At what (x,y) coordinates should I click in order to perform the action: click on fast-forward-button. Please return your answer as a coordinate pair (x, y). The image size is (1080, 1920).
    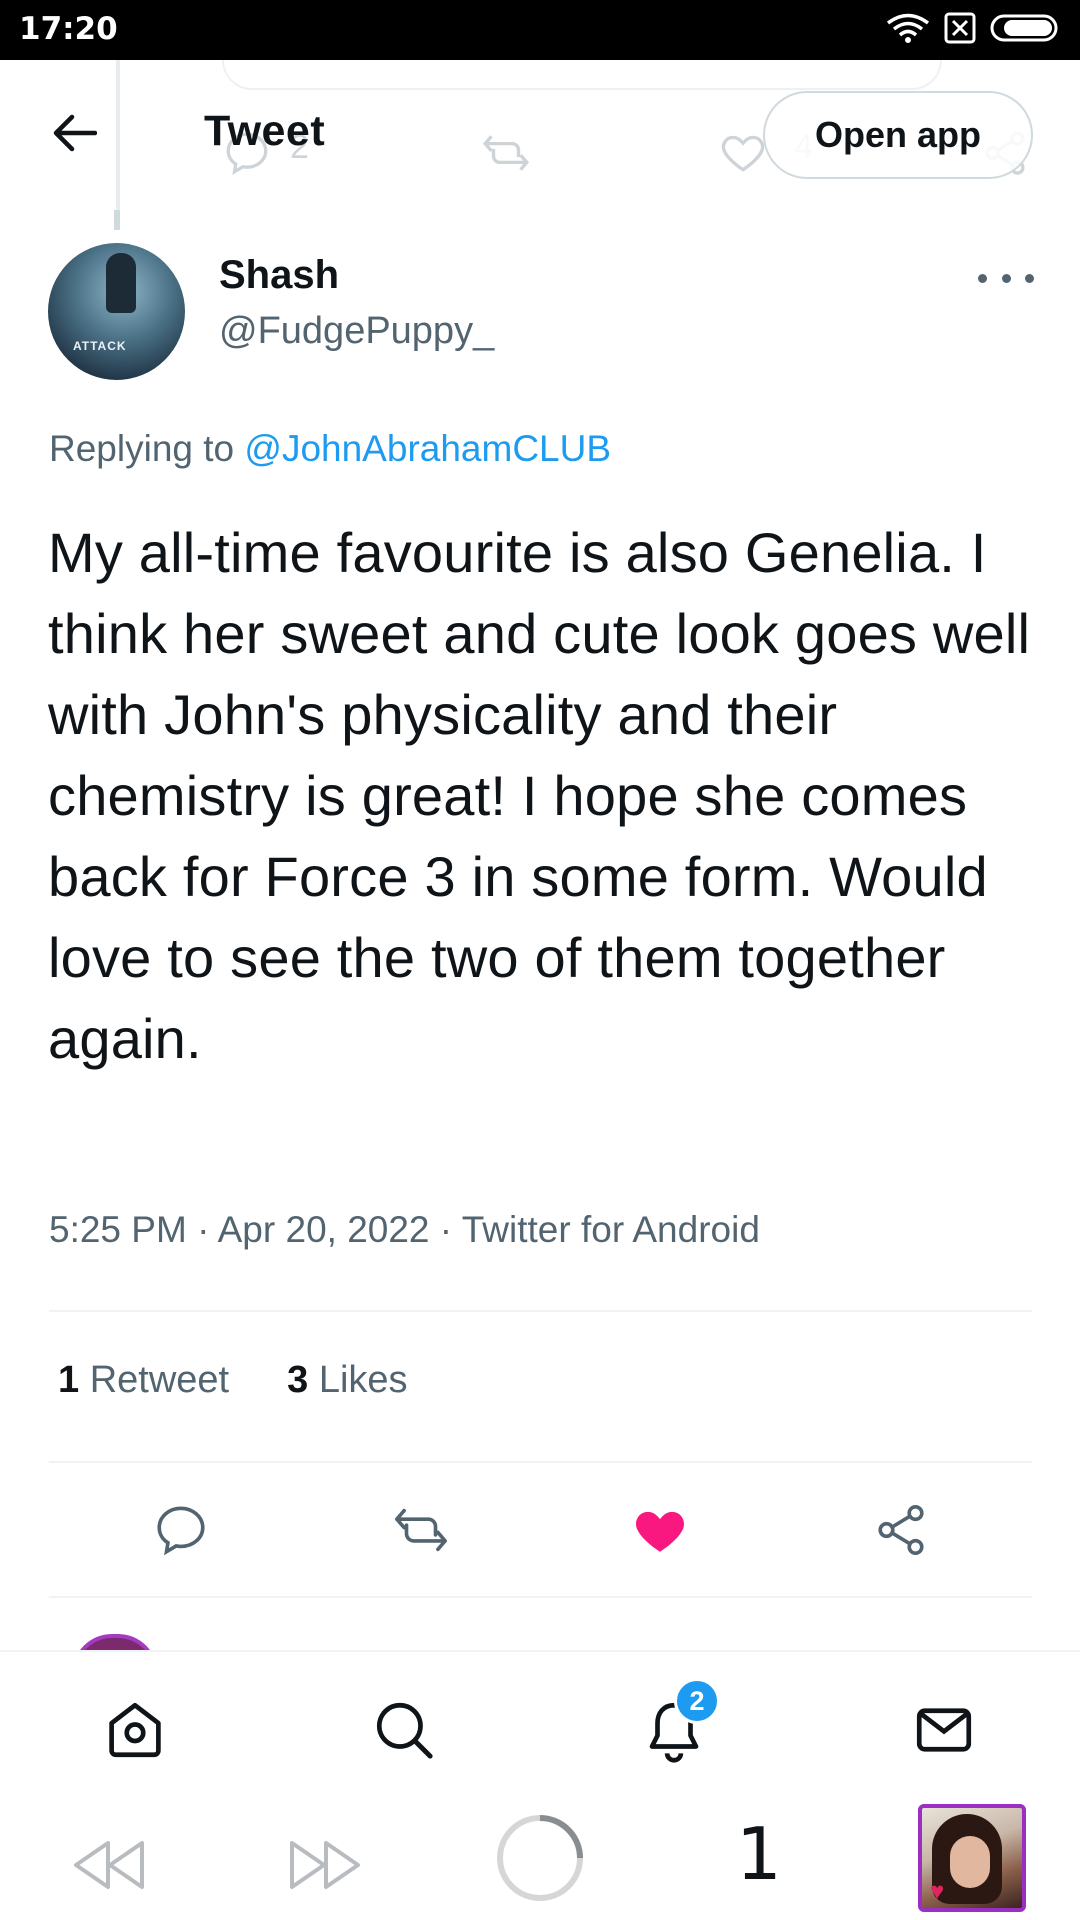
    Looking at the image, I should click on (326, 1865).